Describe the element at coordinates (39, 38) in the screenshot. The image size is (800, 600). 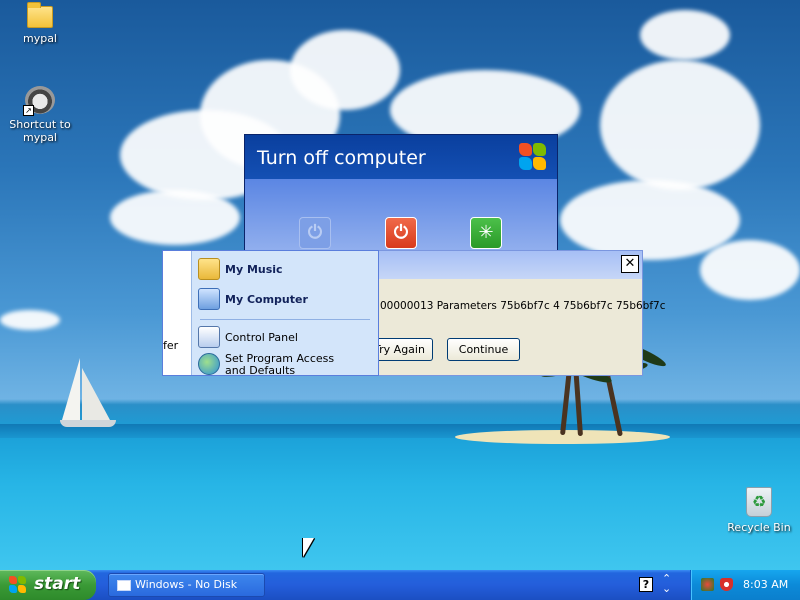
I see `desktop-icon-label: mypal` at that location.